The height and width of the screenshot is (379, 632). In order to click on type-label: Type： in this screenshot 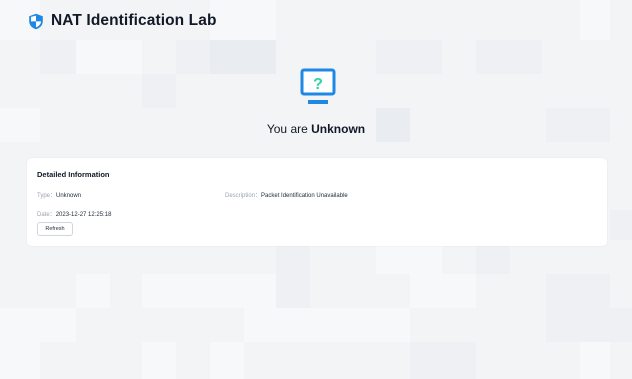, I will do `click(47, 196)`.